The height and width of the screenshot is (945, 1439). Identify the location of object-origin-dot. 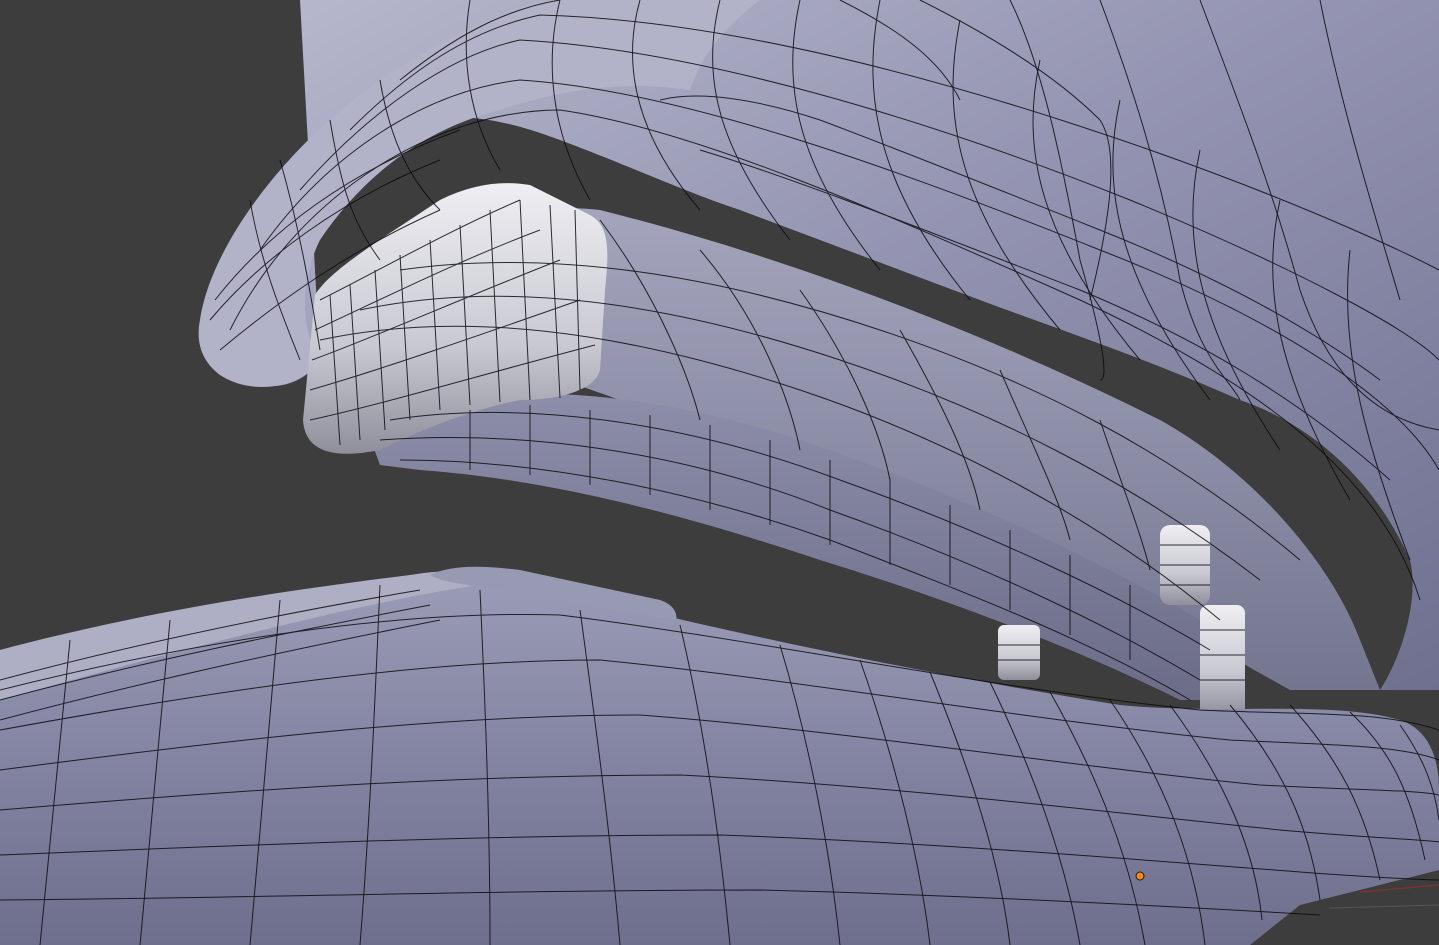
(1140, 876).